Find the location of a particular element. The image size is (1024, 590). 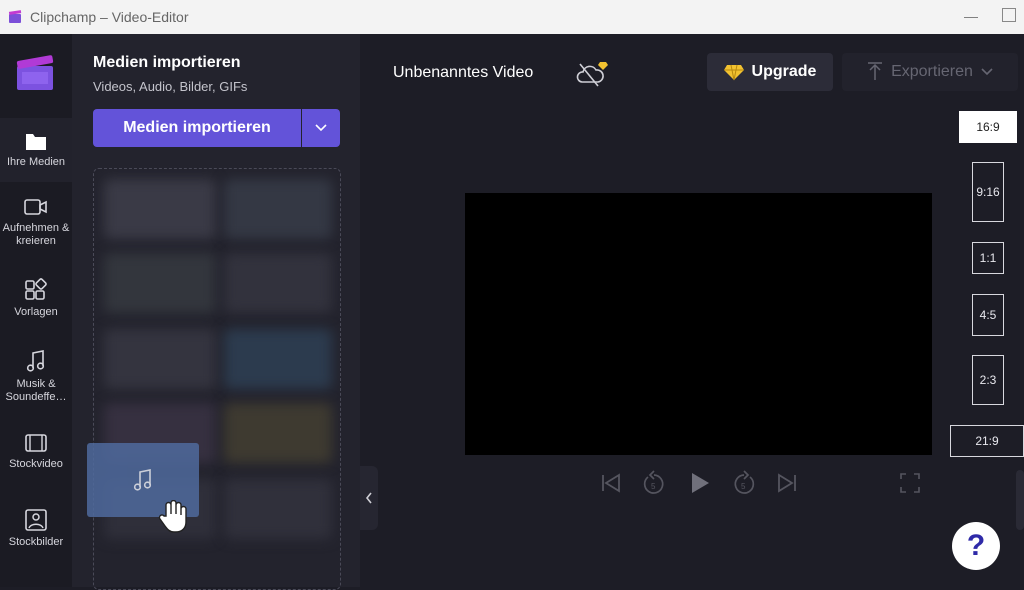

camera-icon is located at coordinates (35, 207).